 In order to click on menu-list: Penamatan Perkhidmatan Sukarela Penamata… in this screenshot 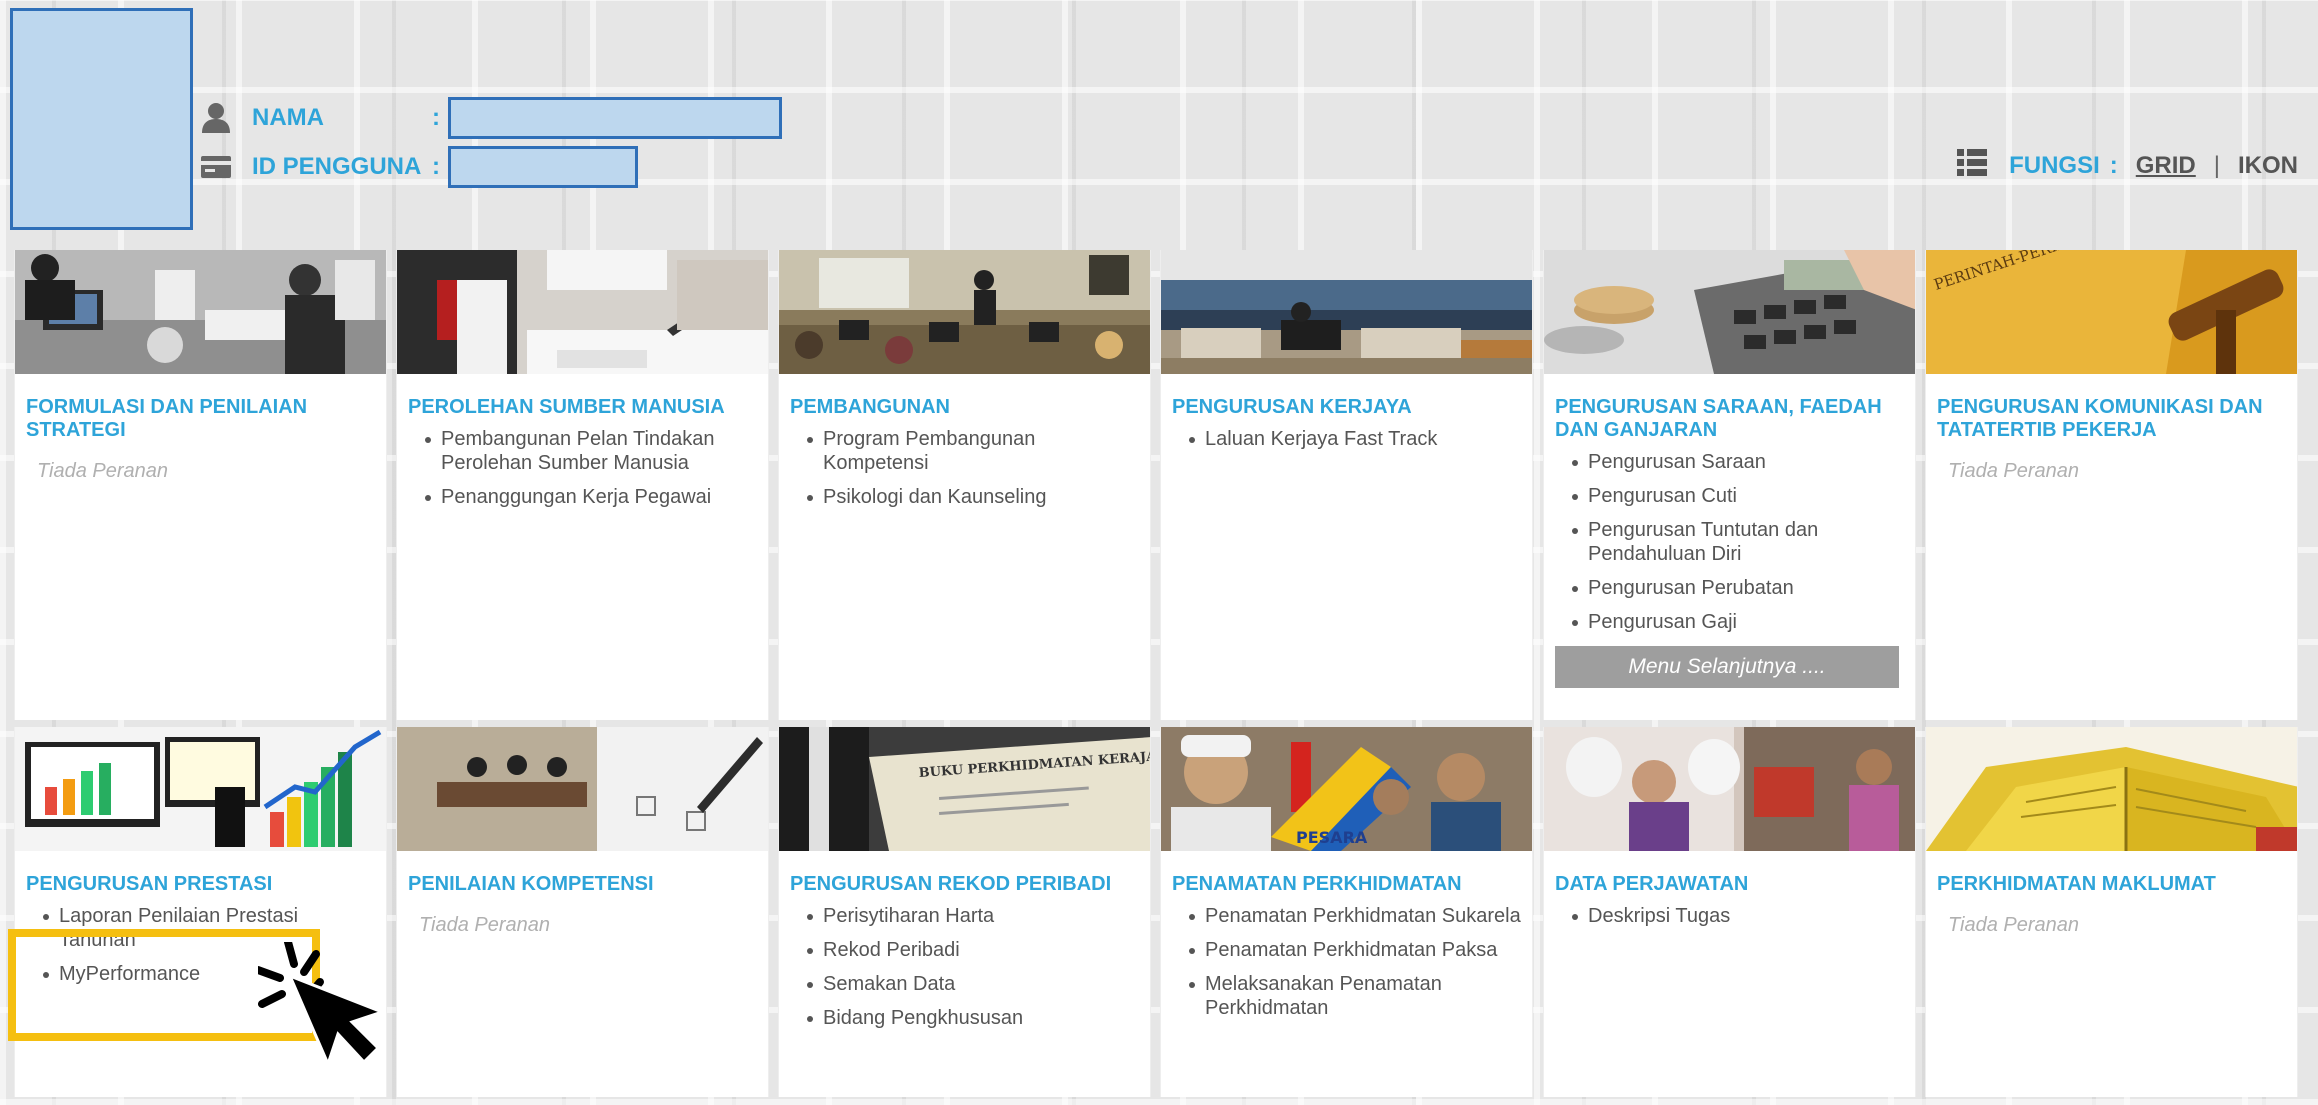, I will do `click(1346, 958)`.